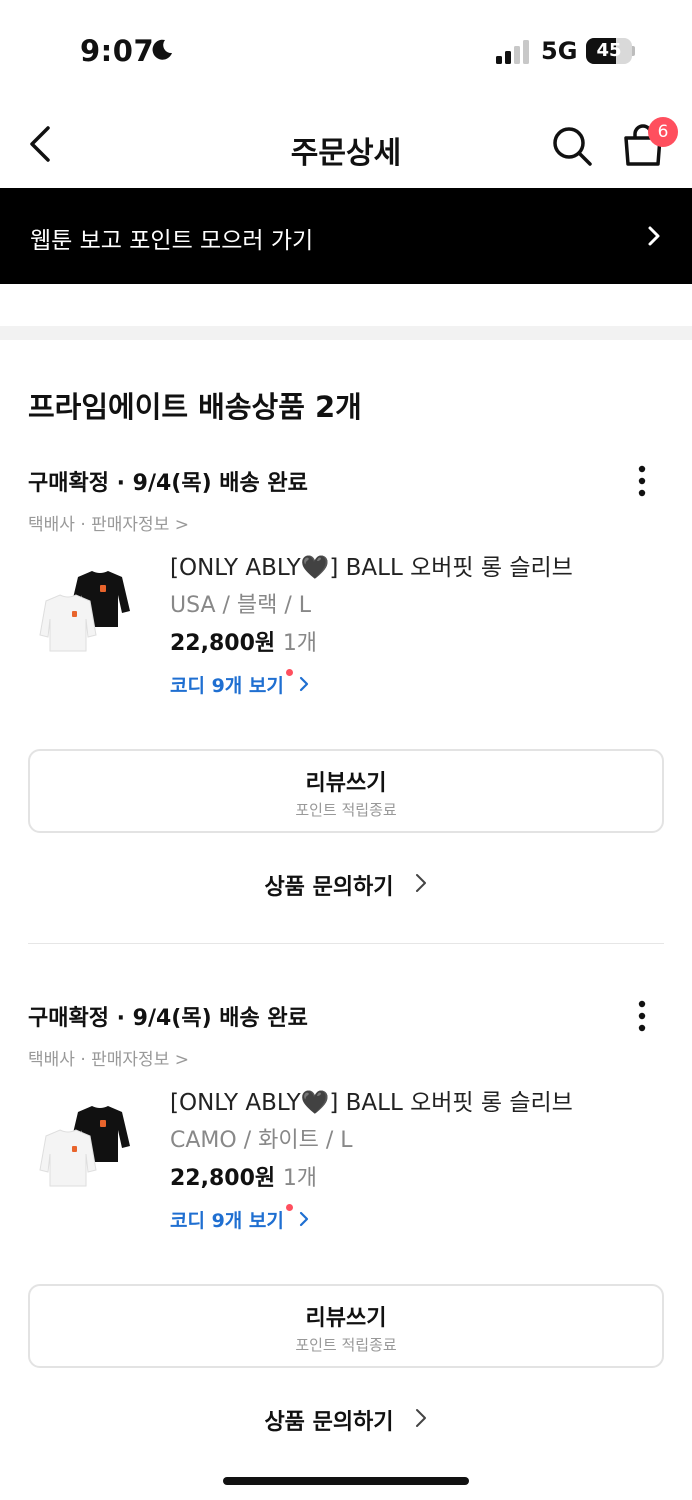  I want to click on battery-level: 45, so click(609, 50).